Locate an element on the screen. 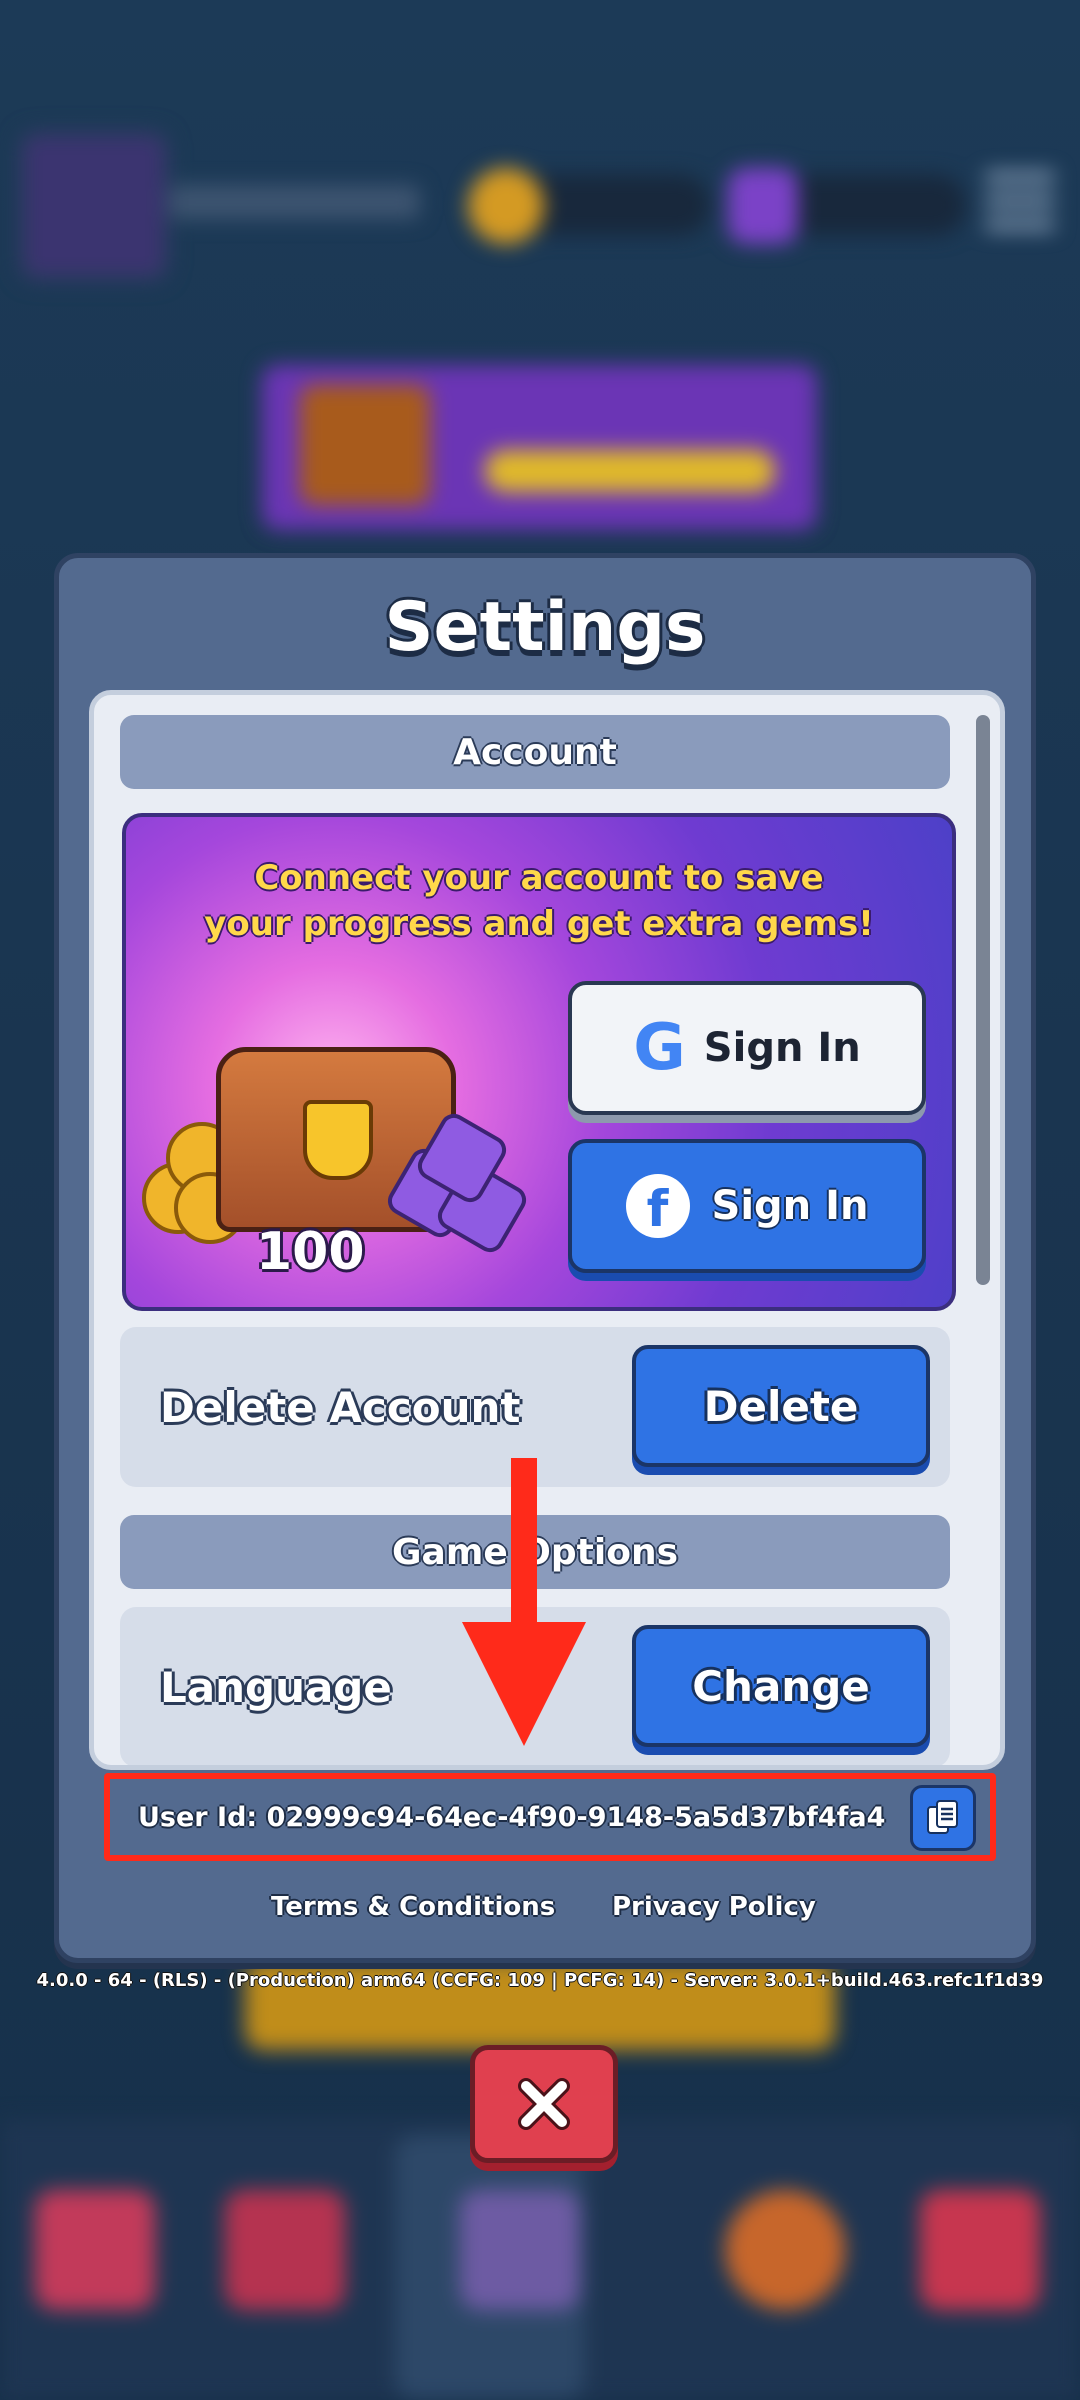 This screenshot has width=1080, height=2400. nav-events-icon is located at coordinates (980, 2250).